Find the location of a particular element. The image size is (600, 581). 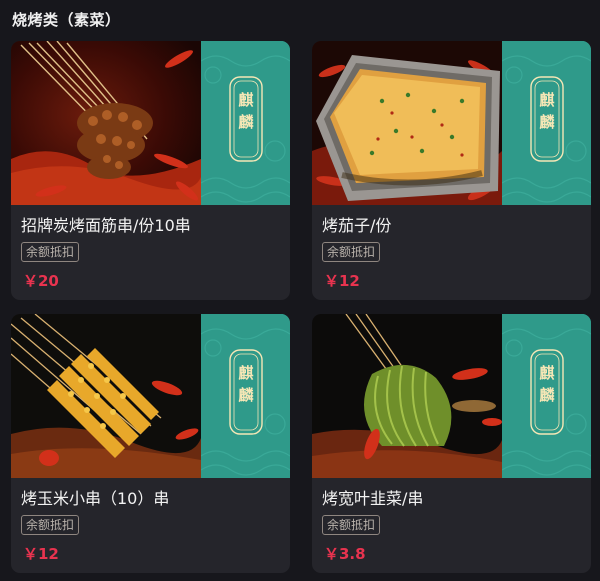

product-name: 招牌炭烤面筋串/份10串 is located at coordinates (152, 224).